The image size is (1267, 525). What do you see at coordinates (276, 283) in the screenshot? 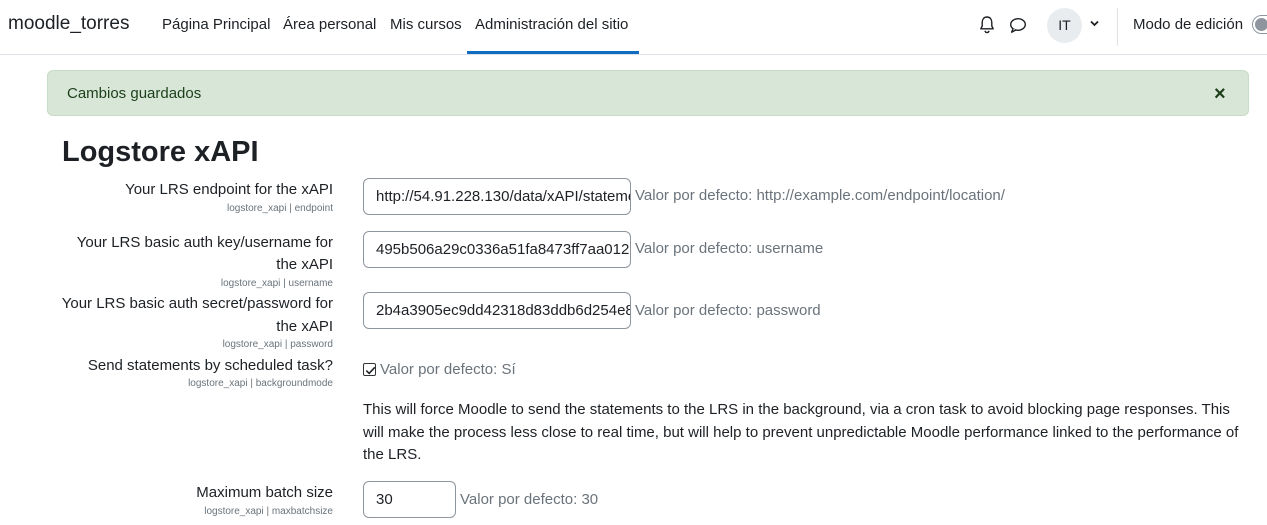
I see `username-setting-name: logstore_xapi | username` at bounding box center [276, 283].